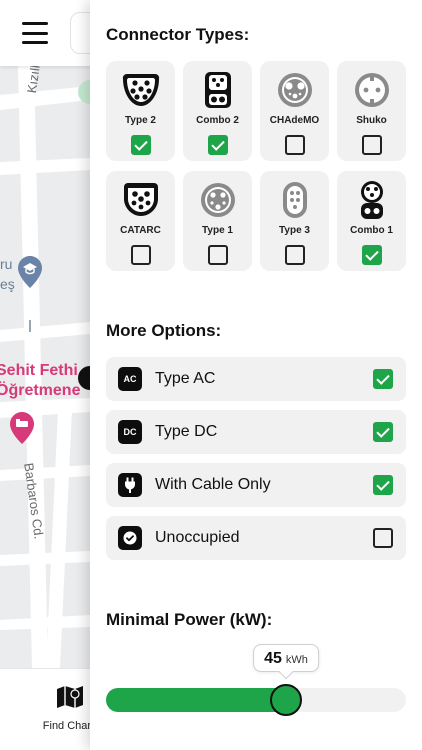 Image resolution: width=422 pixels, height=750 pixels. What do you see at coordinates (256, 111) in the screenshot?
I see `connector-grid-row-1: Type 2 Combo 2 CHAdeMO Shuko` at bounding box center [256, 111].